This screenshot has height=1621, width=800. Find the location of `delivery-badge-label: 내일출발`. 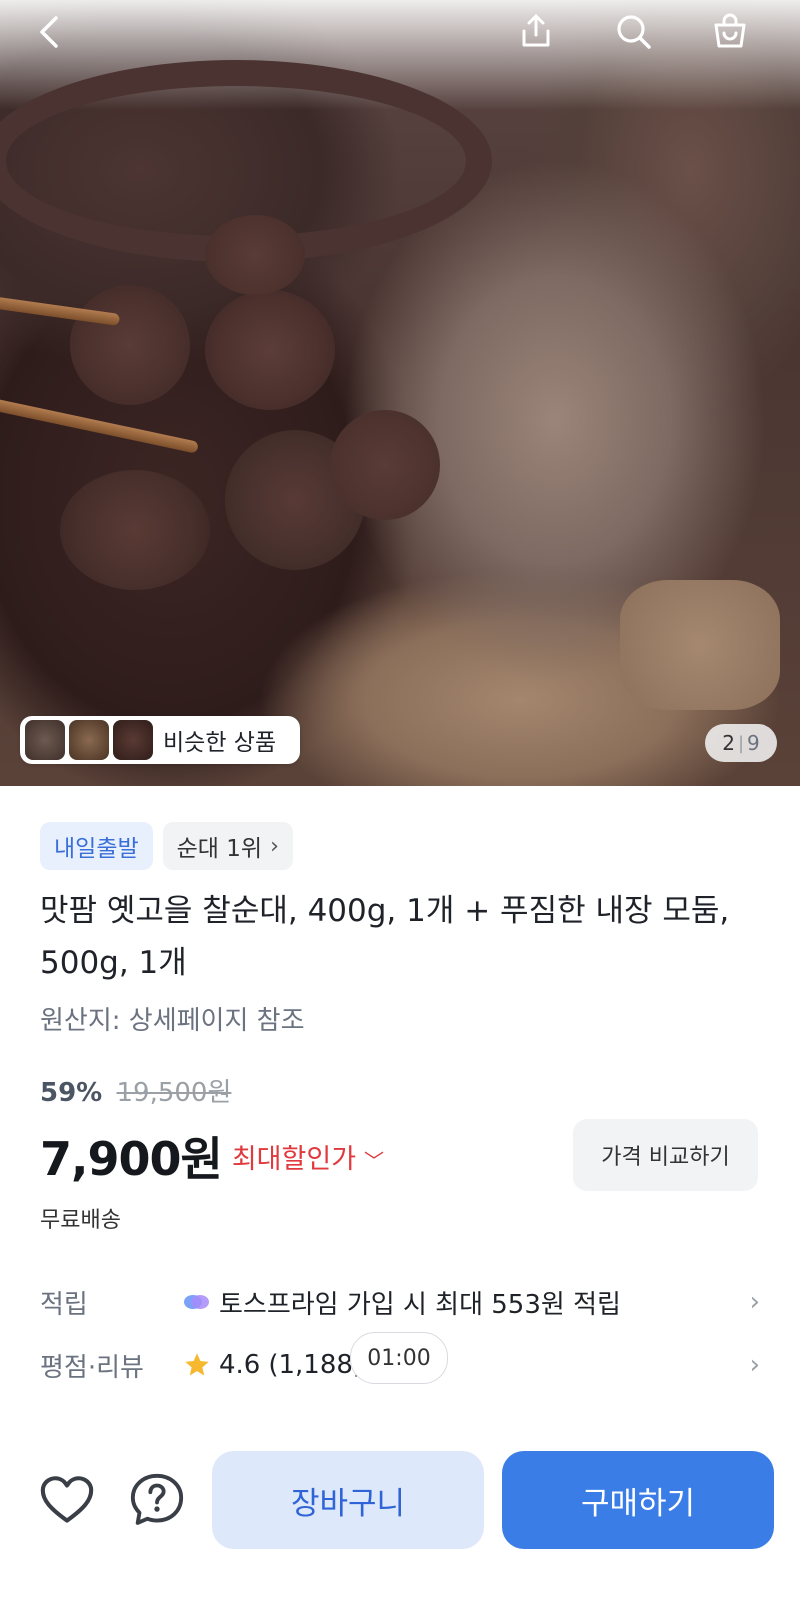

delivery-badge-label: 내일출발 is located at coordinates (96, 849).